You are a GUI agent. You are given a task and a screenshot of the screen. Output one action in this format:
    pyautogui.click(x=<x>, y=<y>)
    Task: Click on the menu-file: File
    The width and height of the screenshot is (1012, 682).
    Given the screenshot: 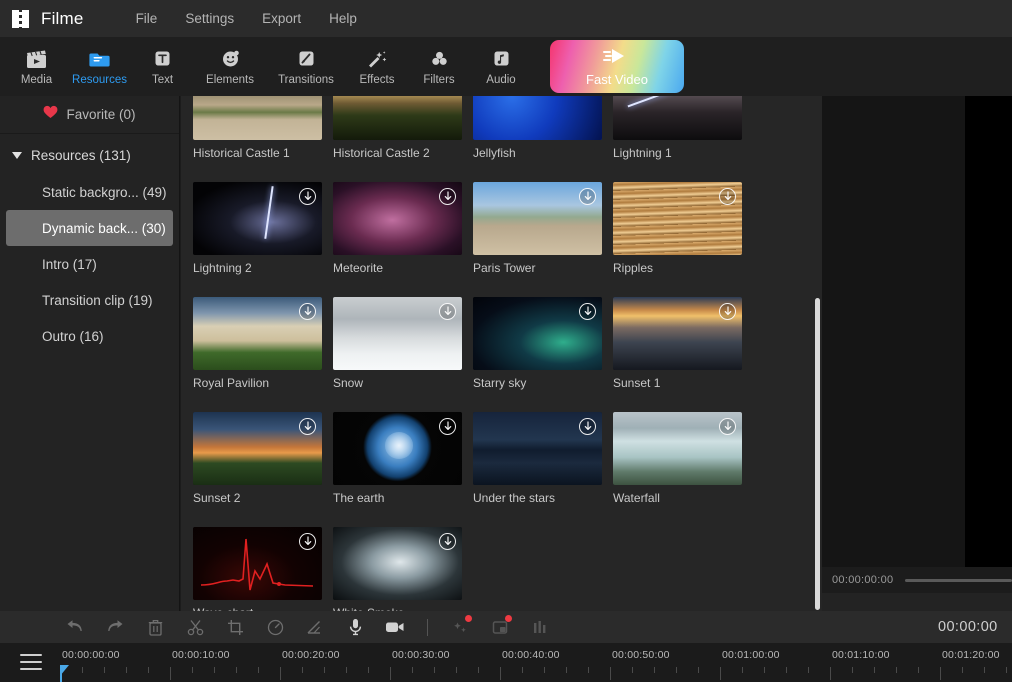 What is the action you would take?
    pyautogui.click(x=147, y=18)
    